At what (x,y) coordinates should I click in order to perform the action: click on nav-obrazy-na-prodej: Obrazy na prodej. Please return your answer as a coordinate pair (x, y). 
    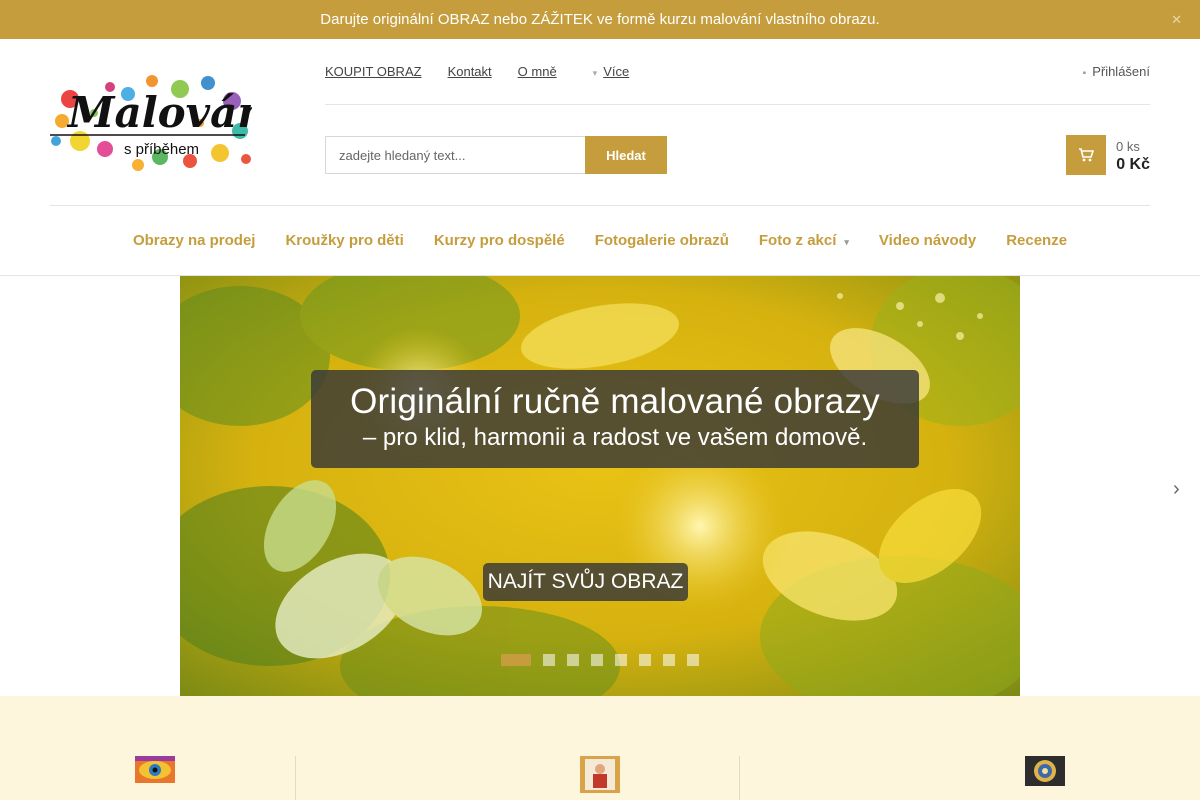
    Looking at the image, I should click on (194, 240).